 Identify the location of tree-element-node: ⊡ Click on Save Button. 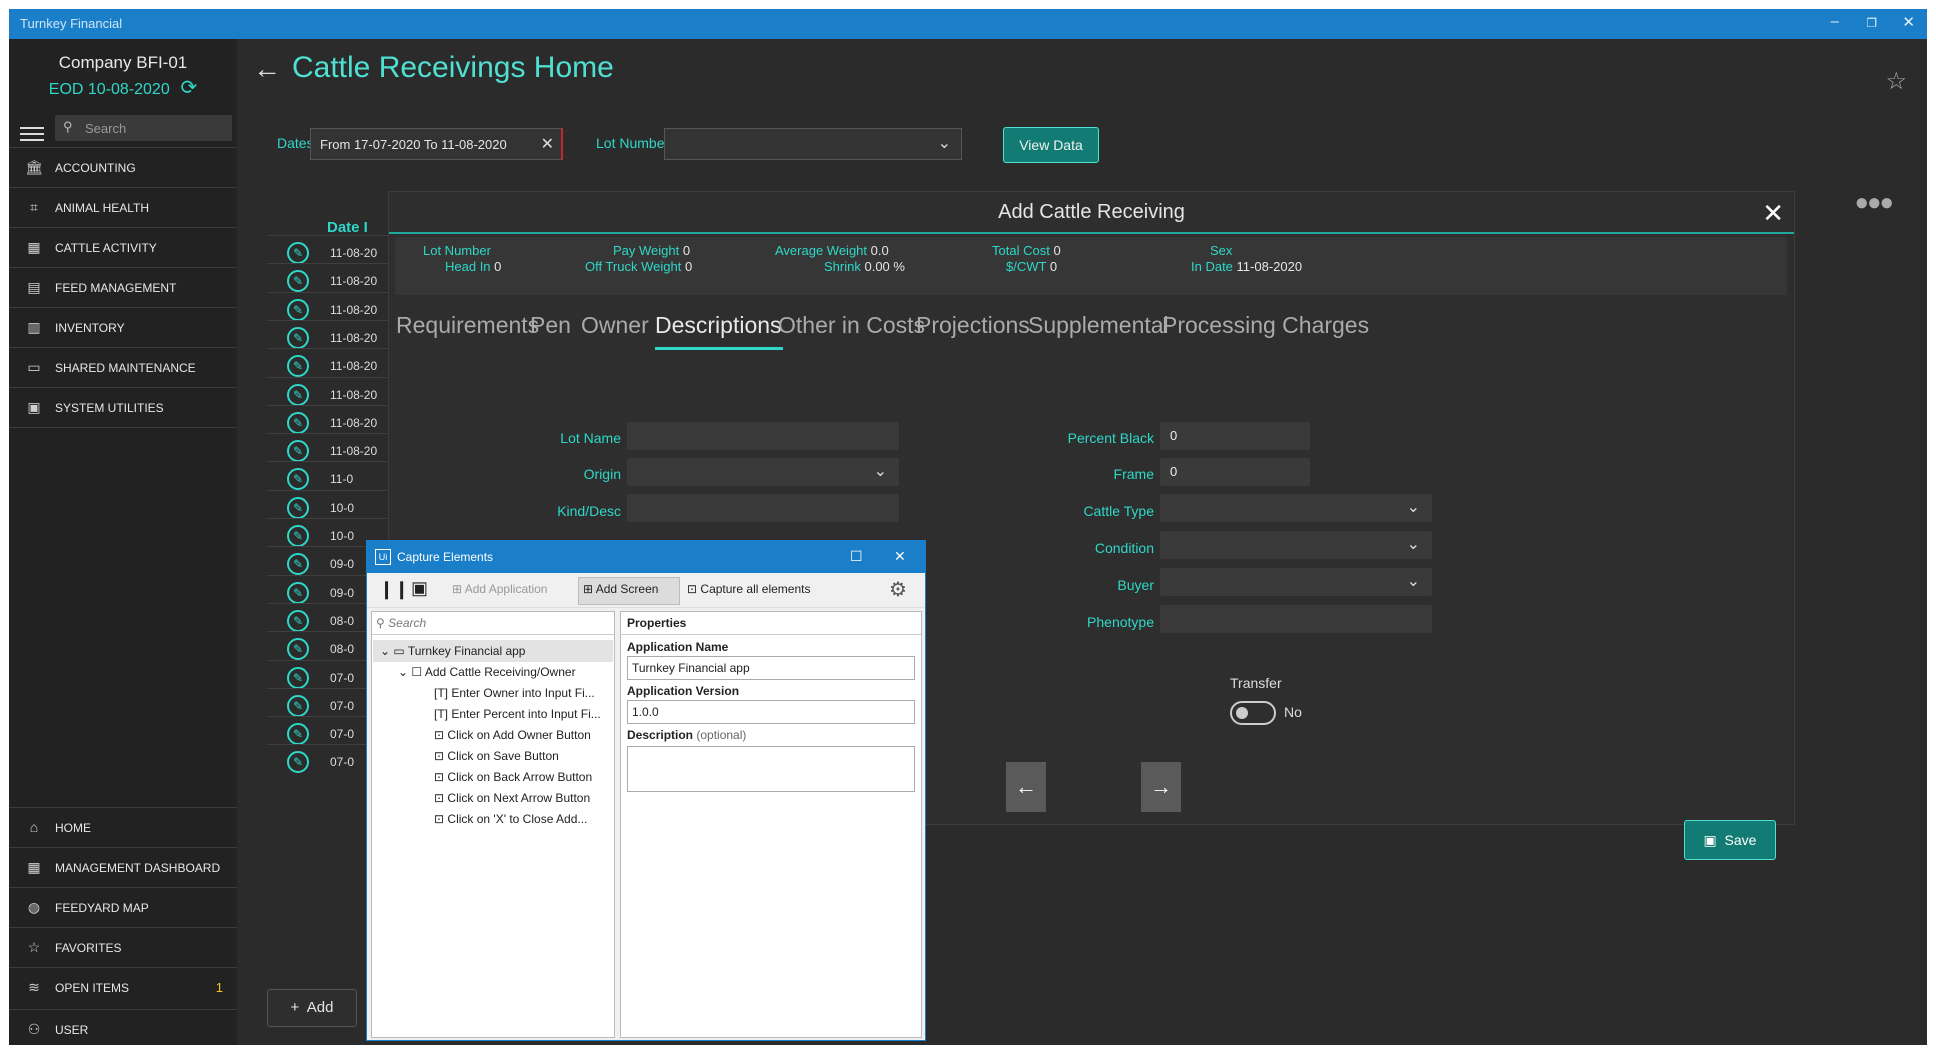
(496, 756).